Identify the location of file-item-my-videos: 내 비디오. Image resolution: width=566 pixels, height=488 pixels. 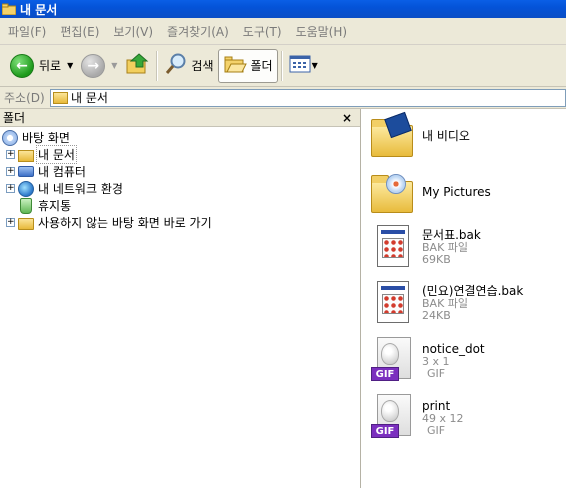
(419, 137).